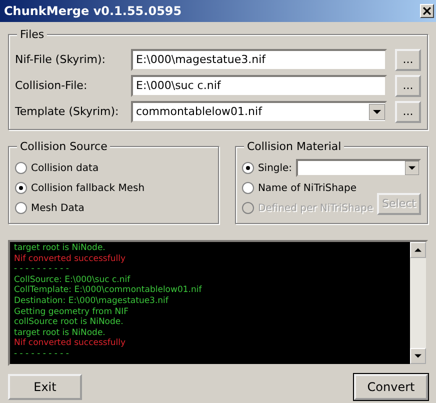 The image size is (436, 403). Describe the element at coordinates (51, 86) in the screenshot. I see `field-label: Collision-File:` at that location.